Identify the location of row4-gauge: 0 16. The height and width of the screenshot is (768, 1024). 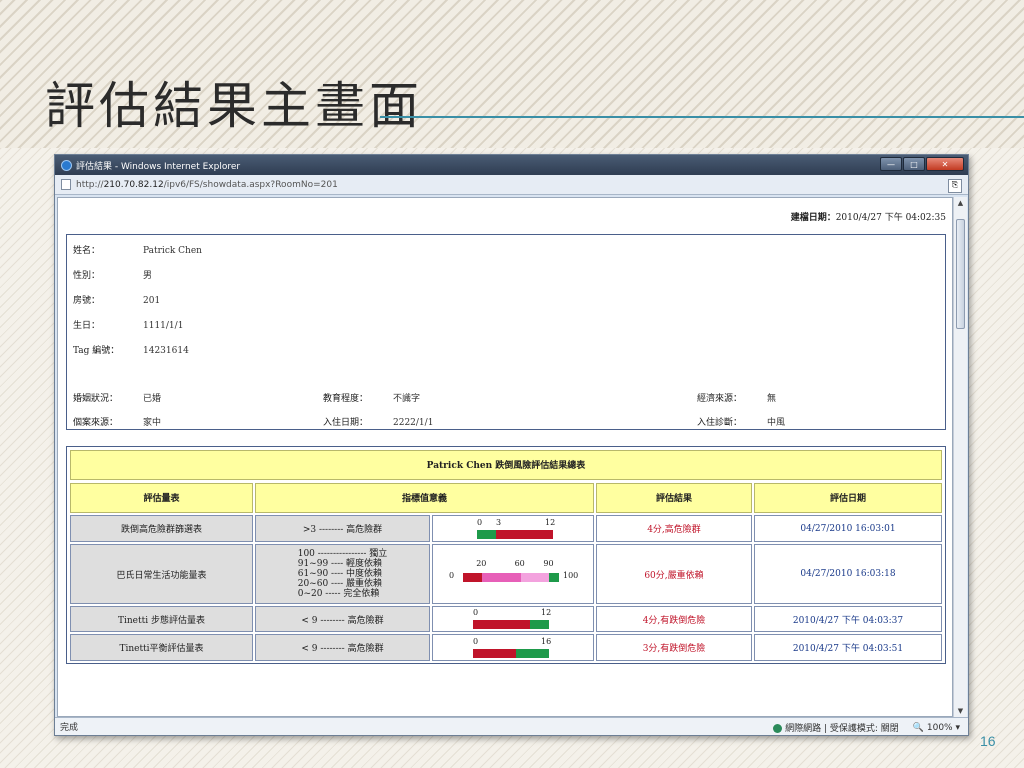
(513, 647).